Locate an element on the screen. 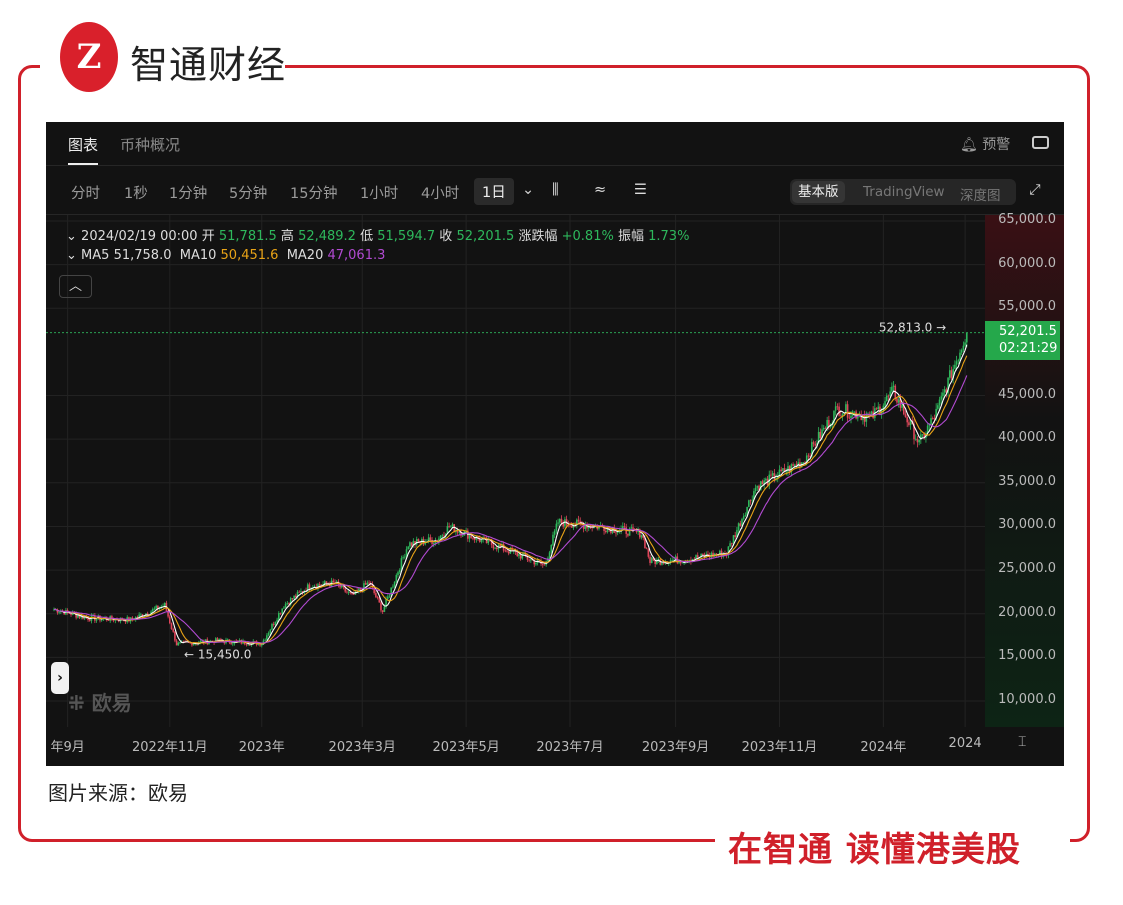 This screenshot has width=1123, height=905. timeframe-1d: 1日 is located at coordinates (494, 191).